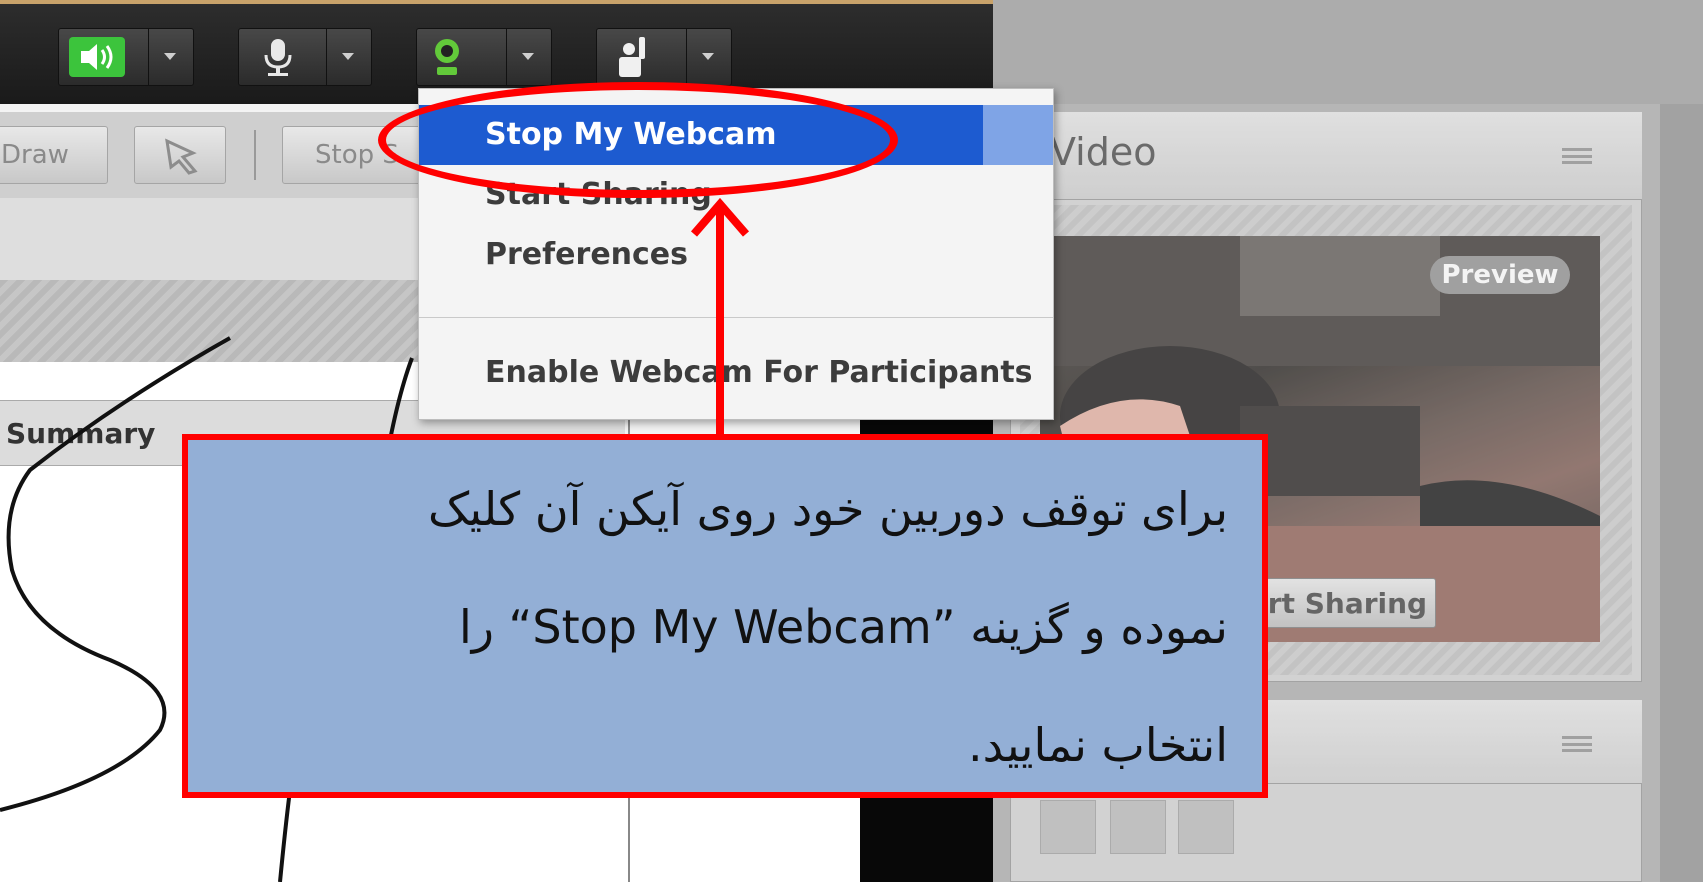 This screenshot has width=1703, height=882. Describe the element at coordinates (528, 57) in the screenshot. I see `webcam-dropdown-arrow` at that location.